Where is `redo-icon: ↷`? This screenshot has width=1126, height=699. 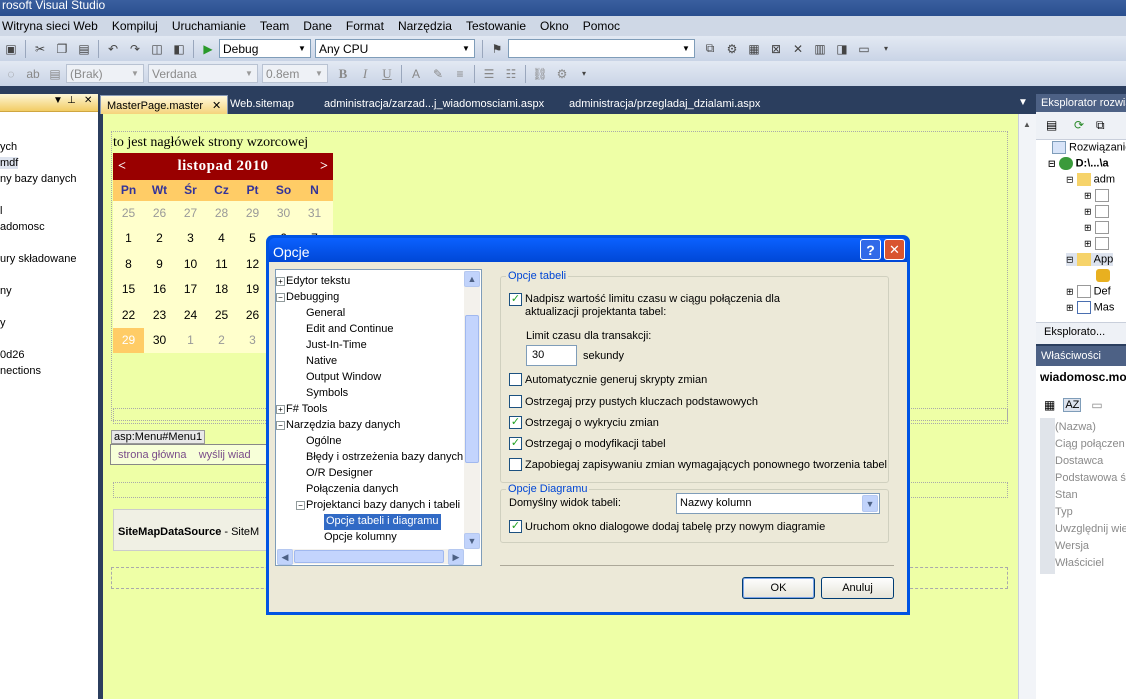 redo-icon: ↷ is located at coordinates (135, 49).